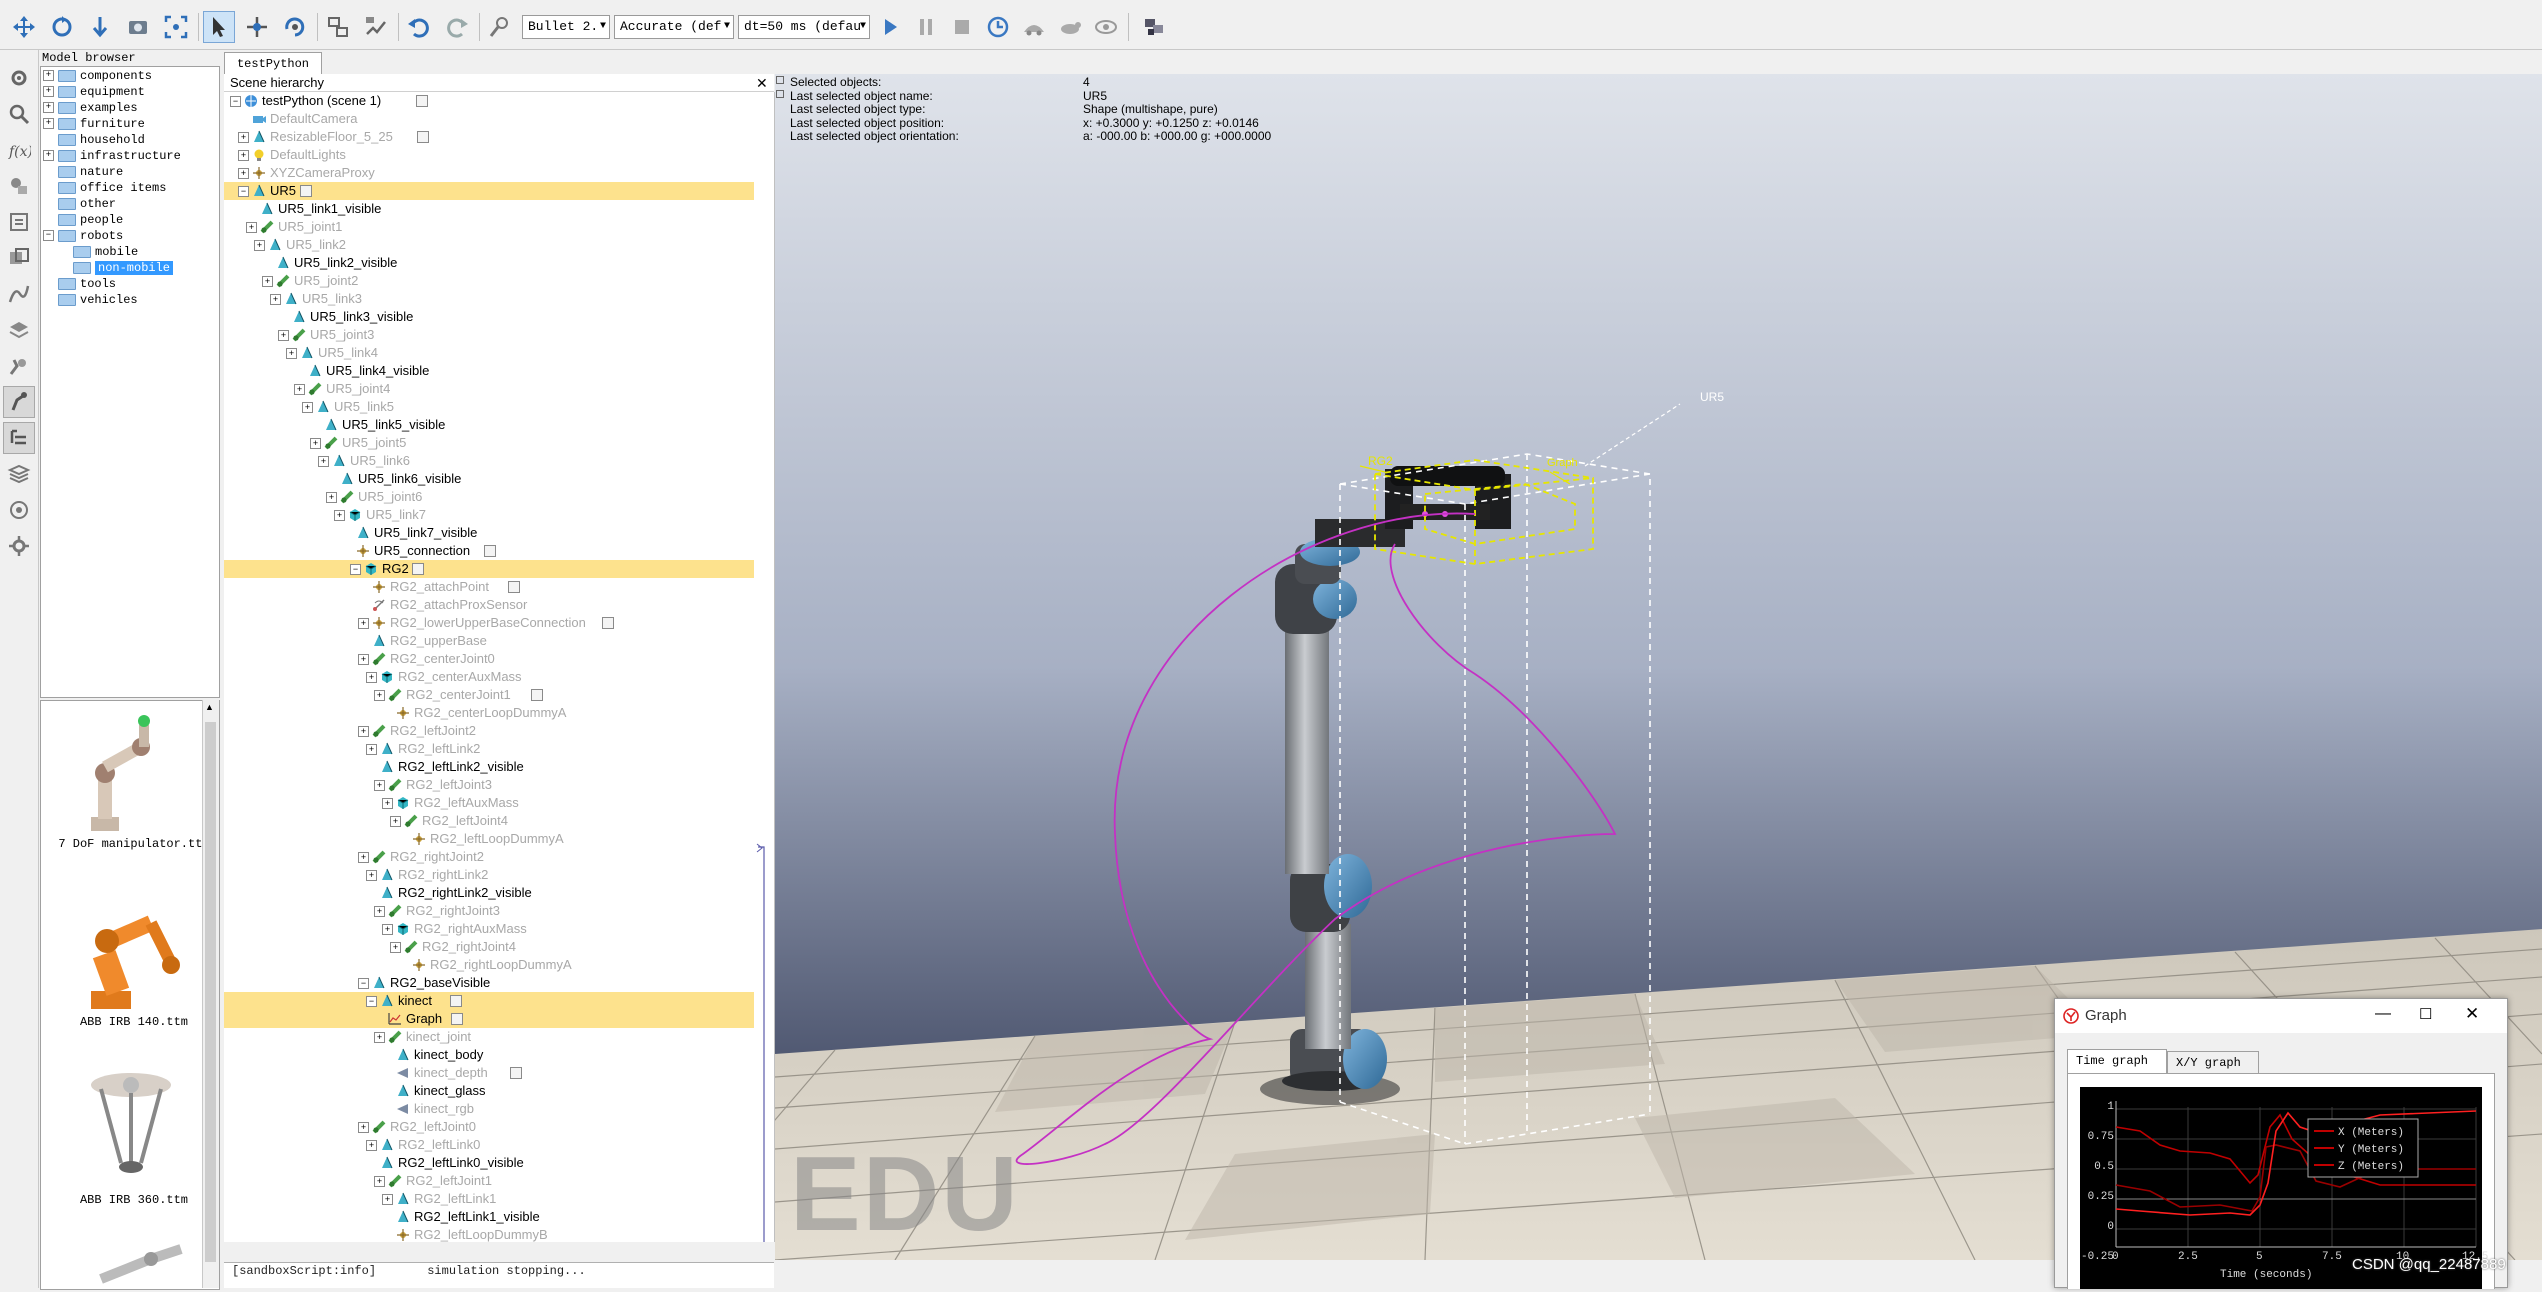 The image size is (2542, 1292). What do you see at coordinates (489, 1019) in the screenshot?
I see `hierarchy-row: Graph` at bounding box center [489, 1019].